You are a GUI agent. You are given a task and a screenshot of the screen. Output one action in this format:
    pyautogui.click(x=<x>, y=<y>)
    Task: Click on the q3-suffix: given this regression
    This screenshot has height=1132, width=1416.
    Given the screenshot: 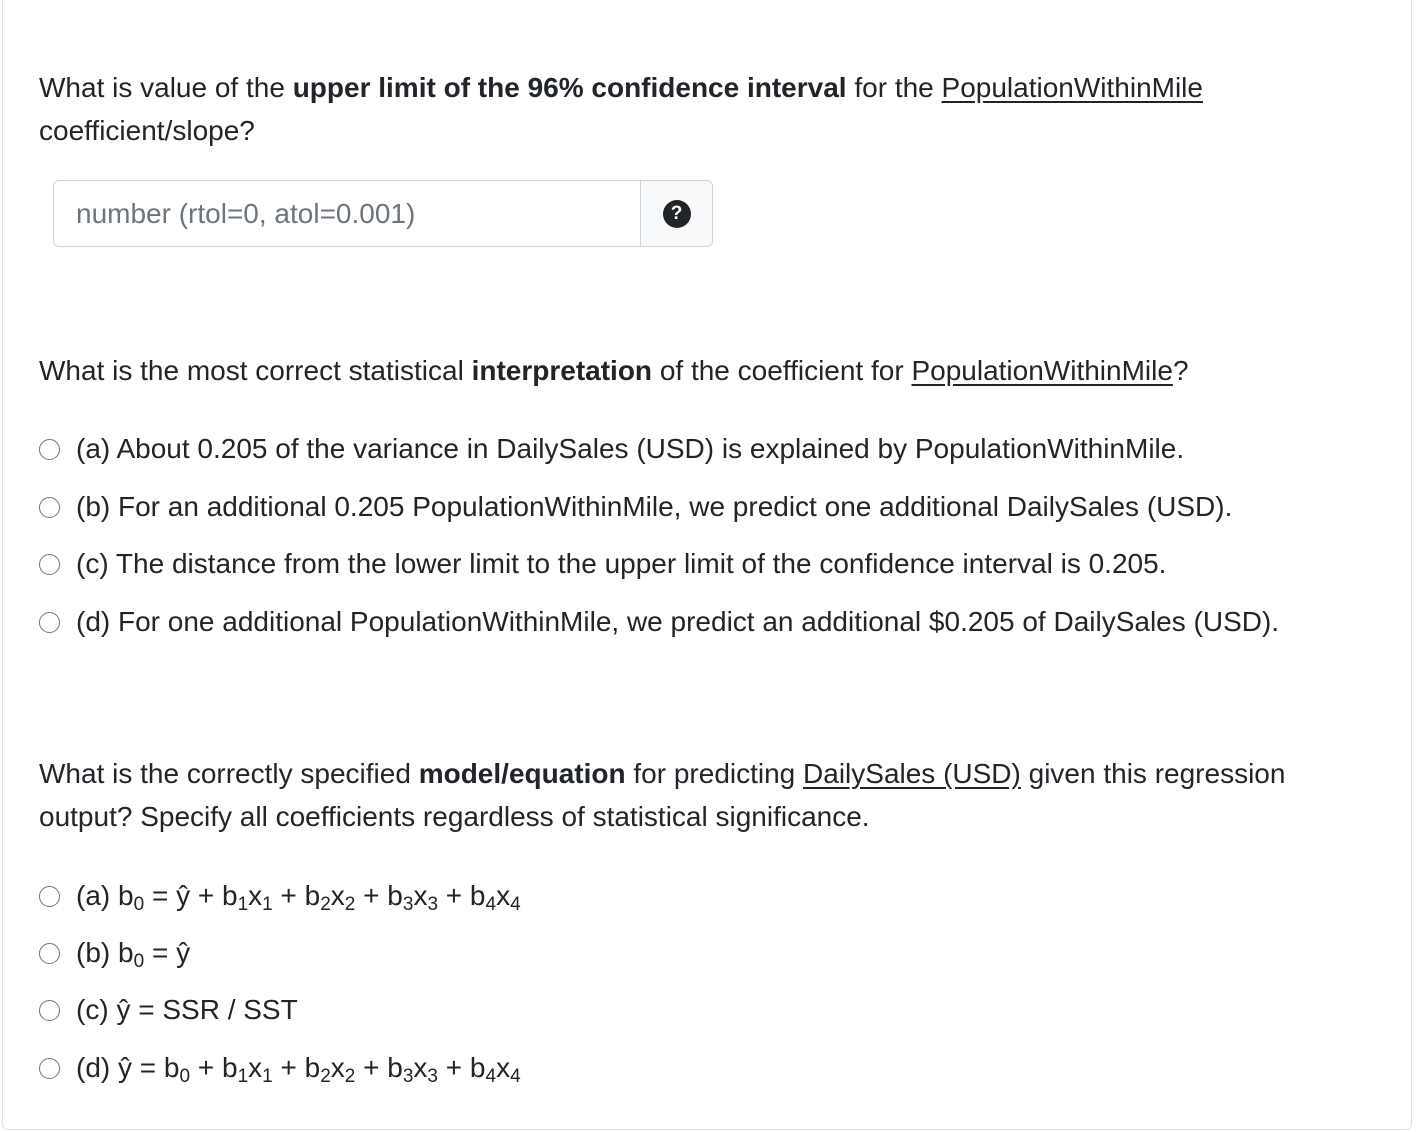 What is the action you would take?
    pyautogui.click(x=1153, y=773)
    